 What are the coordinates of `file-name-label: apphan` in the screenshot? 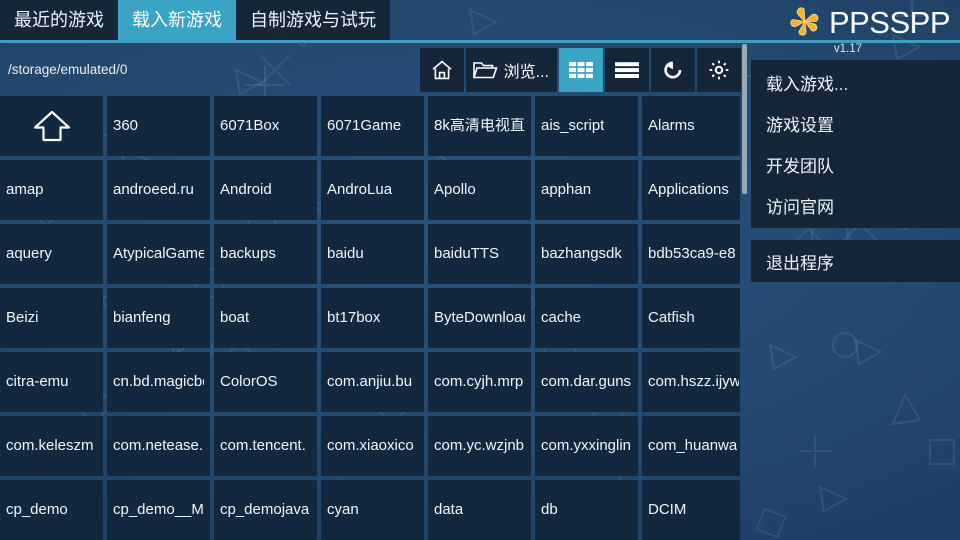 It's located at (566, 189).